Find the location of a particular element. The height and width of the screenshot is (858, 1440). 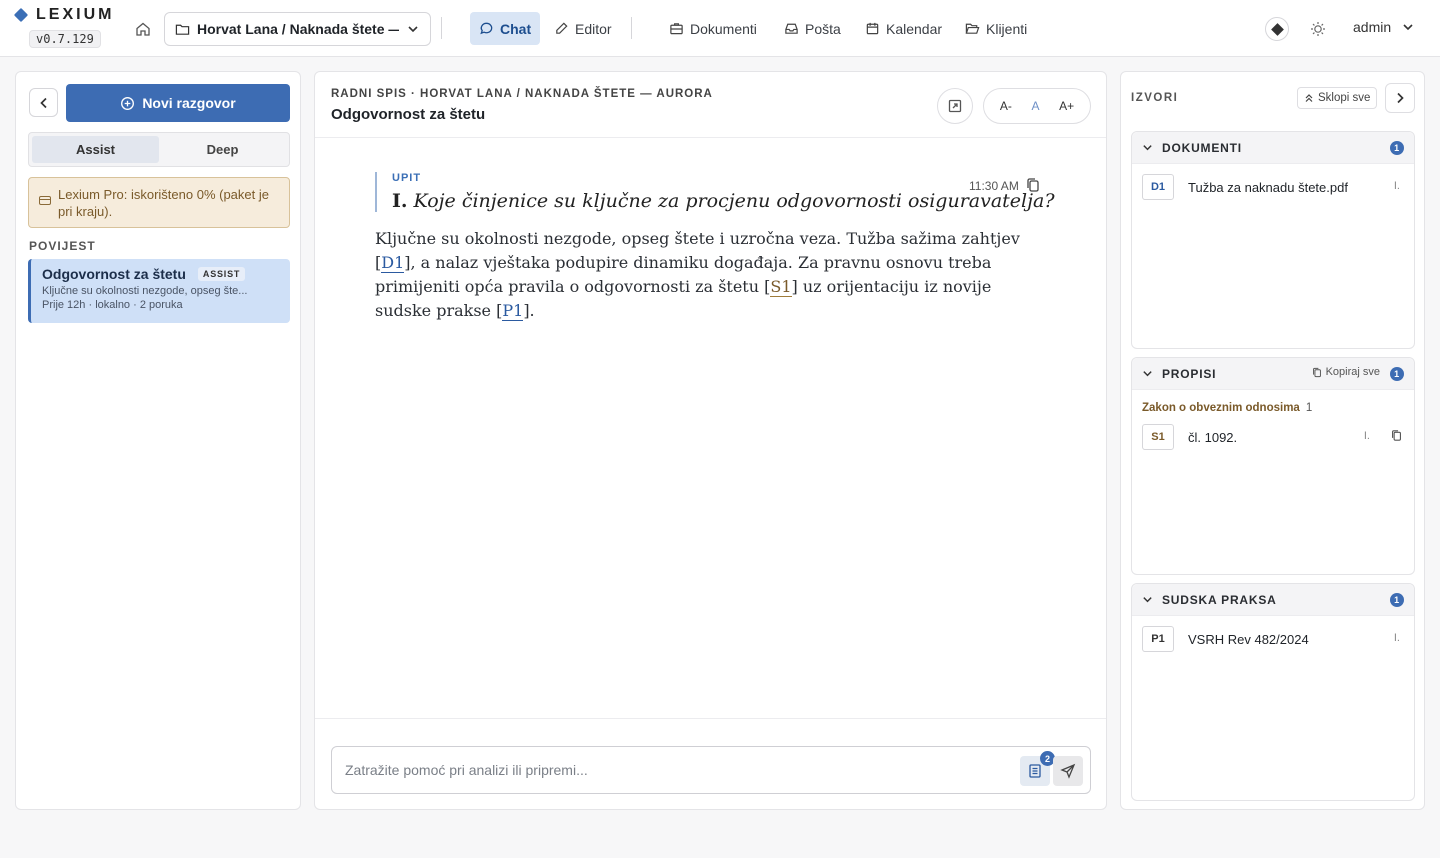

new-conversation-button: Novi razgovor is located at coordinates (178, 103).